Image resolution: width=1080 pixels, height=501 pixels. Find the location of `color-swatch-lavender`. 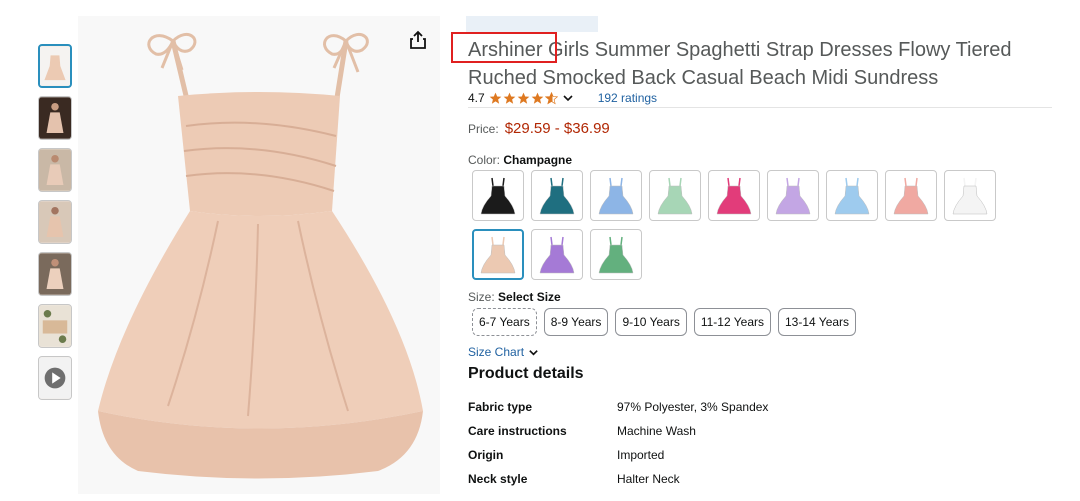

color-swatch-lavender is located at coordinates (793, 195).